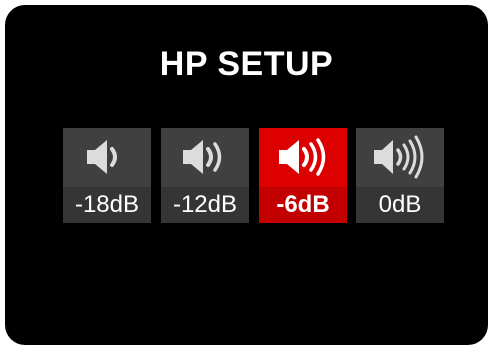  Describe the element at coordinates (303, 204) in the screenshot. I see `level-label: -6dB` at that location.